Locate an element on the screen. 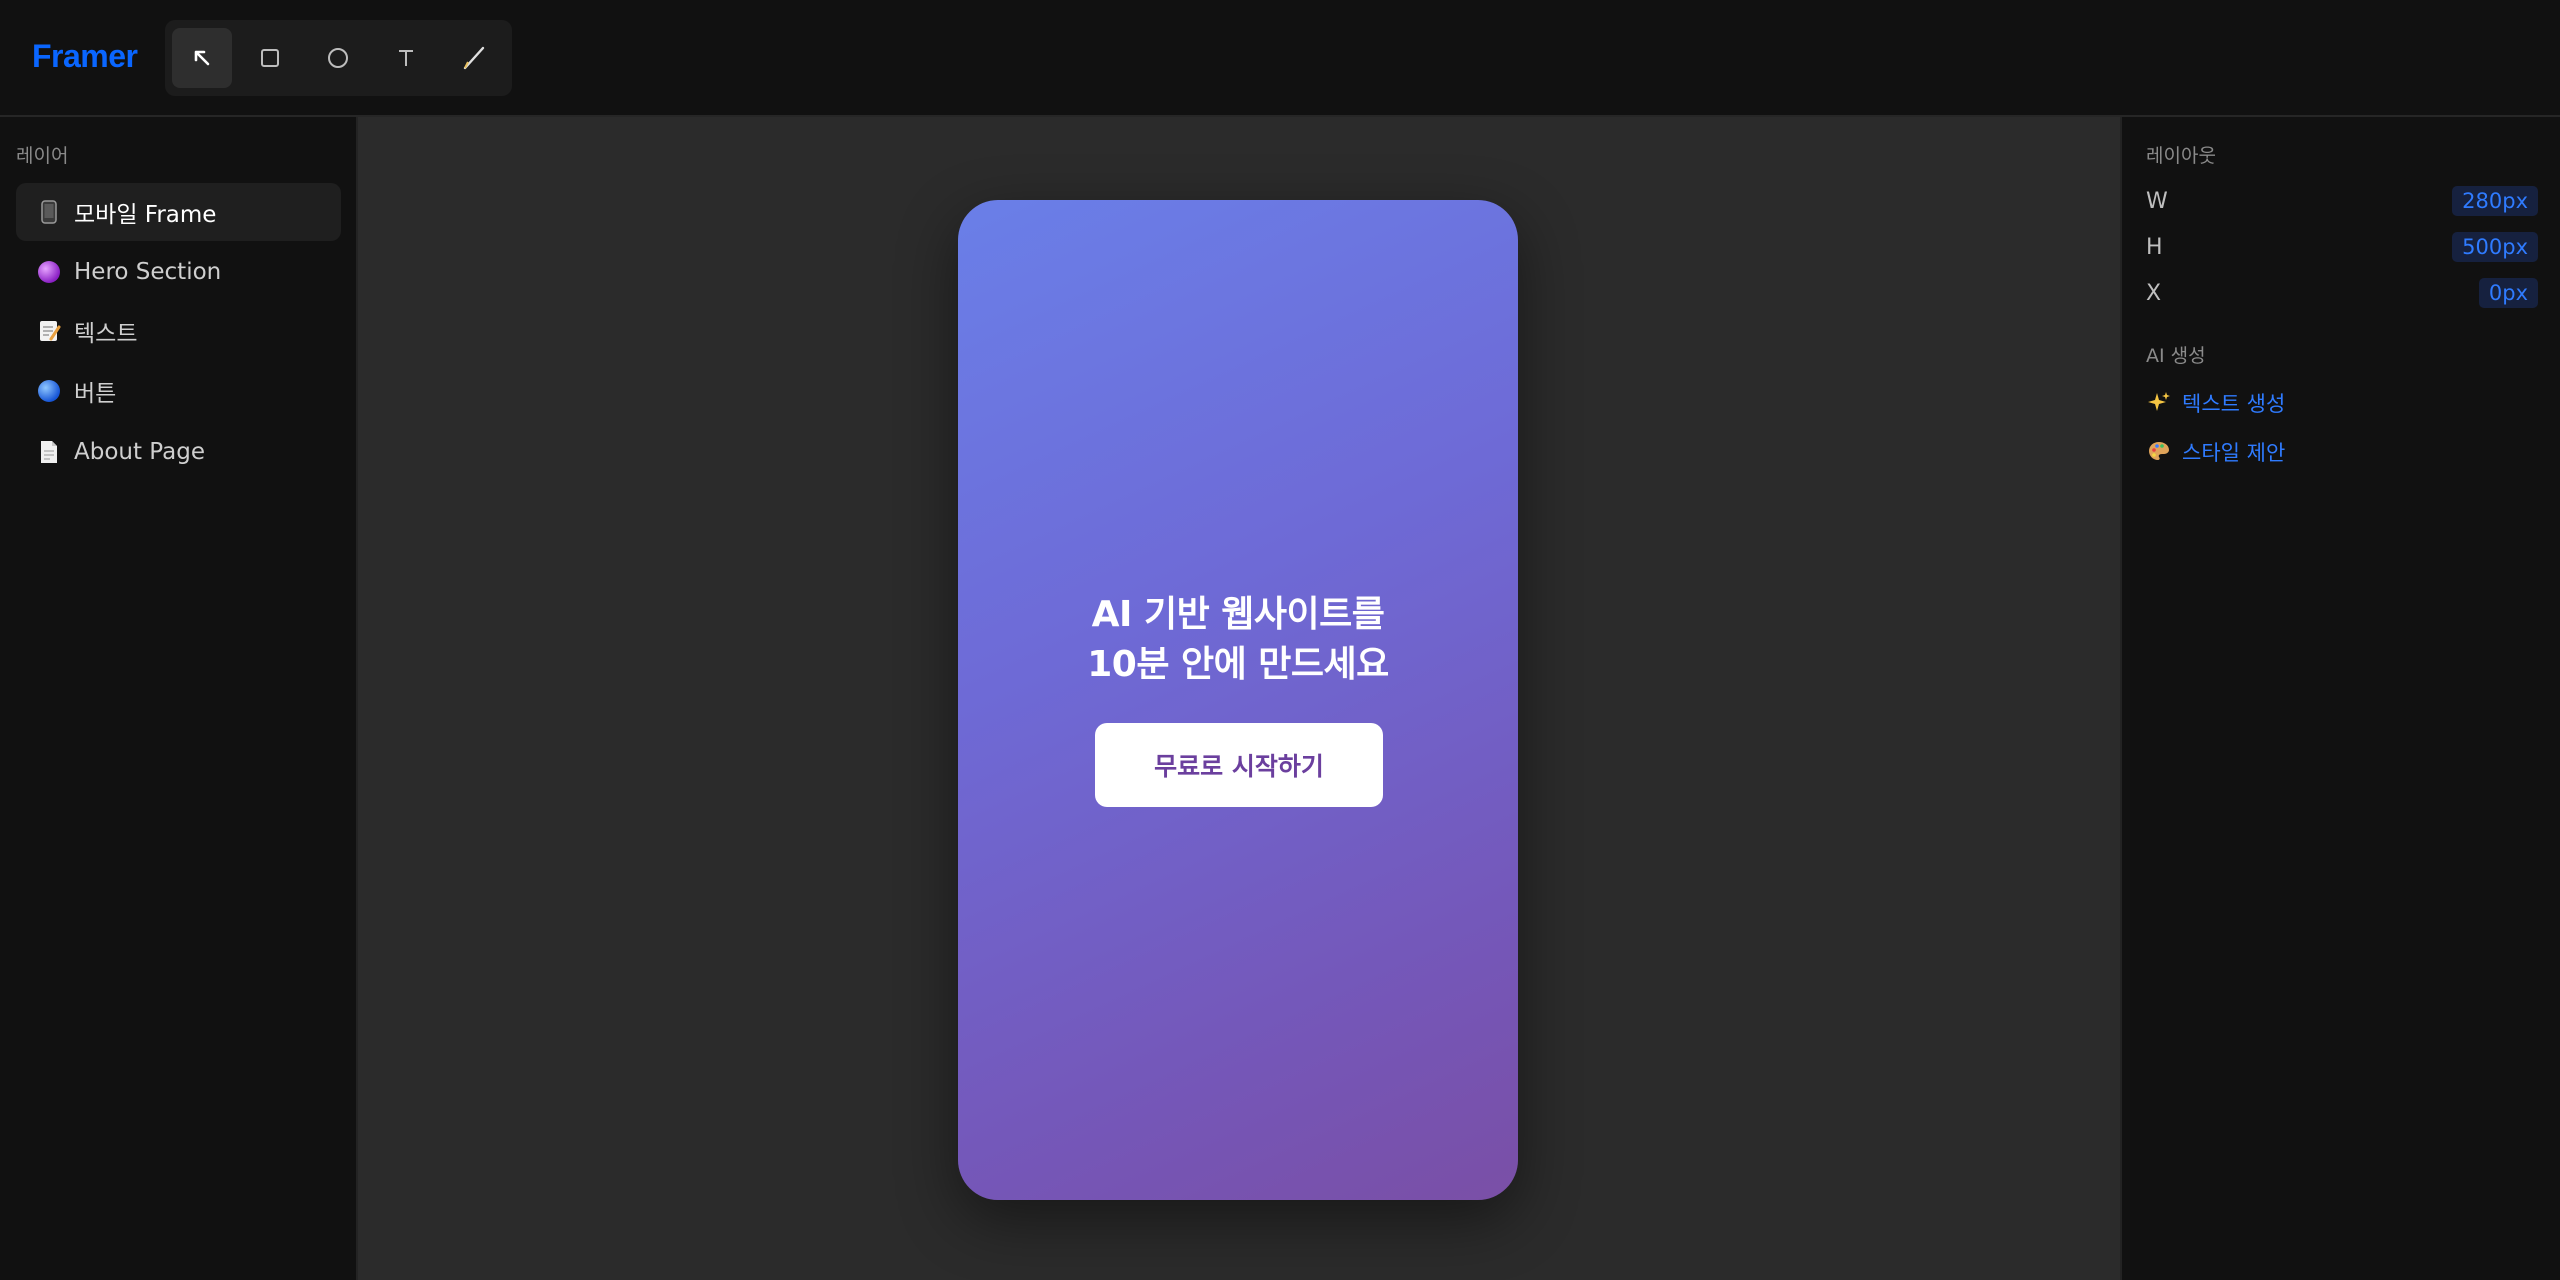  layer-item-text: 텍스트 is located at coordinates (178, 331).